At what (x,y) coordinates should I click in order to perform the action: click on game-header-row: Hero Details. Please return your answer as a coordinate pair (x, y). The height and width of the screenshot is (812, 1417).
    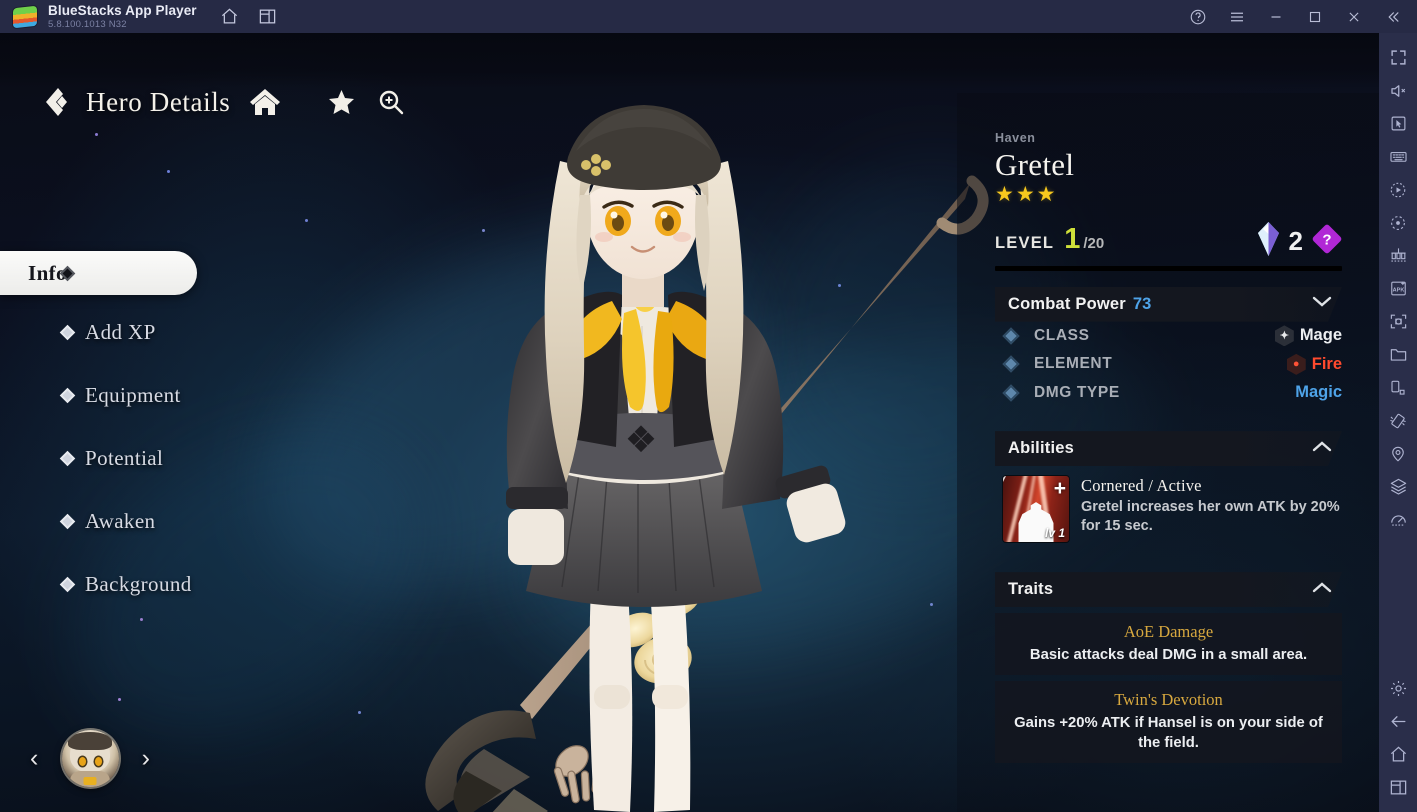
    Looking at the image, I should click on (223, 102).